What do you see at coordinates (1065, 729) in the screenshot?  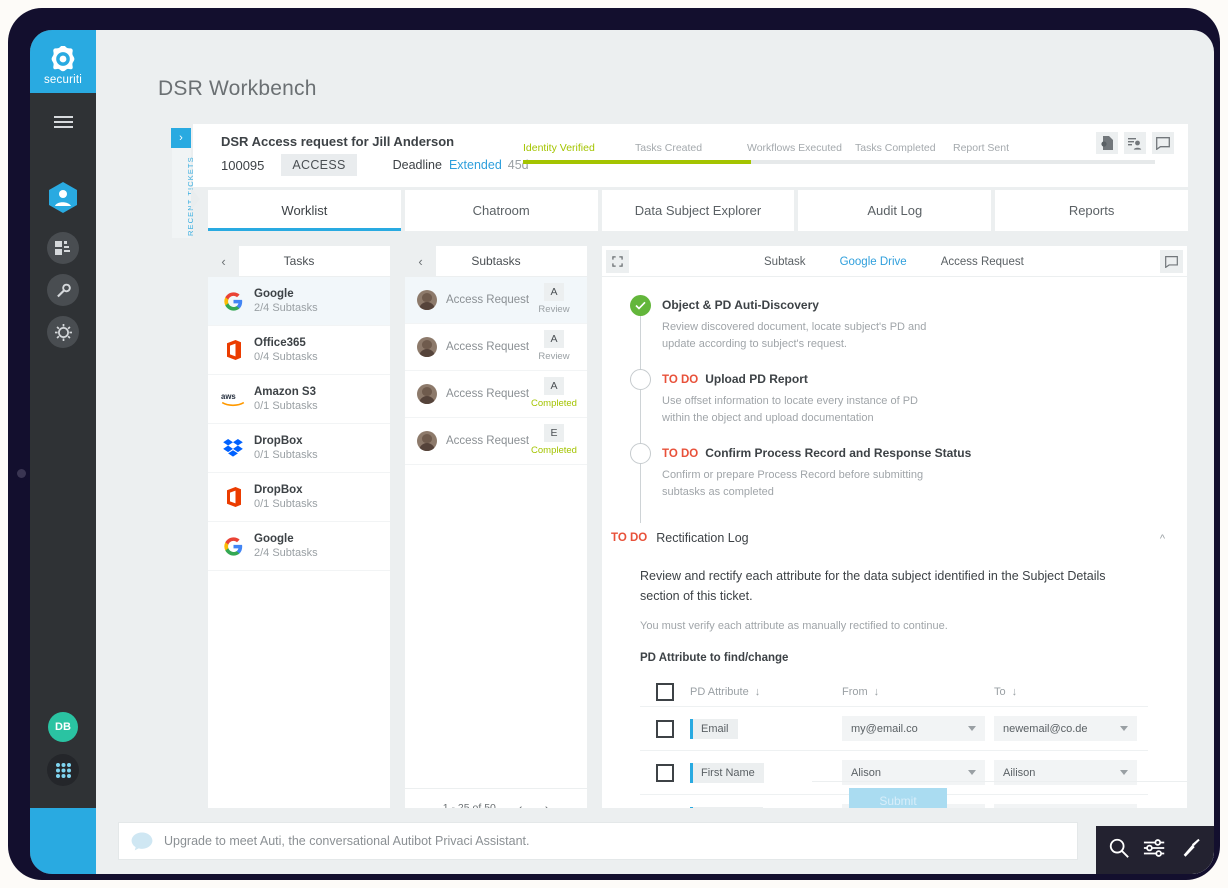 I see `to-dropdown: newemail@co.de` at bounding box center [1065, 729].